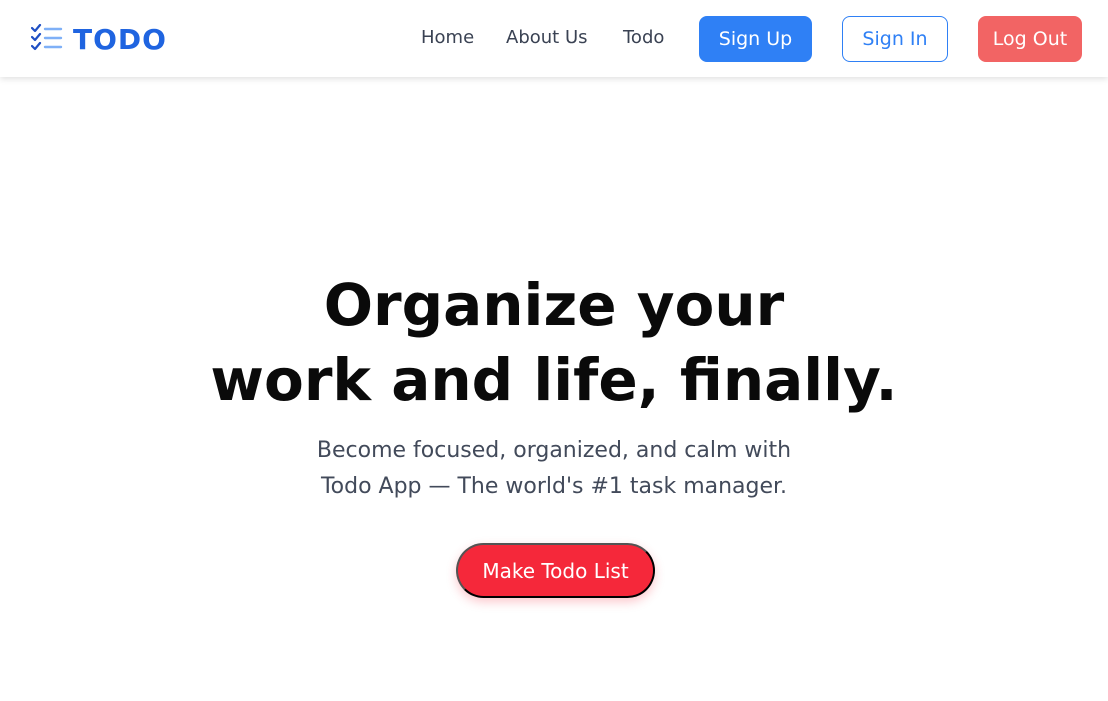  Describe the element at coordinates (1030, 39) in the screenshot. I see `log-out-button: Log Out` at that location.